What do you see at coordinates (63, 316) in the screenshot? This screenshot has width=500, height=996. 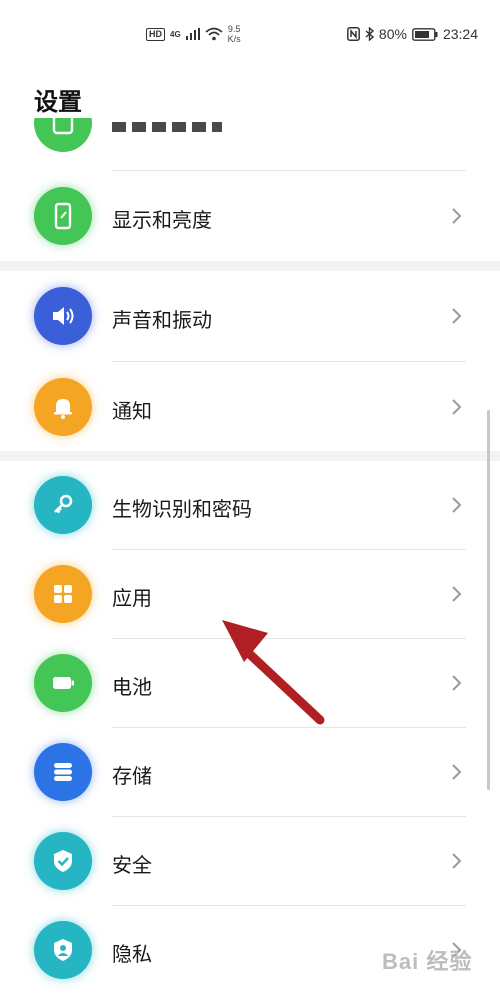 I see `speaker-icon` at bounding box center [63, 316].